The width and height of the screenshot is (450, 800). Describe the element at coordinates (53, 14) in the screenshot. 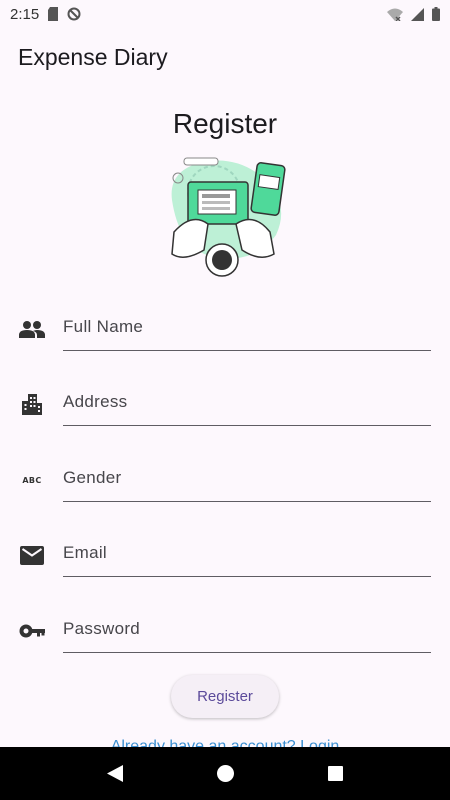

I see `sd-card-icon` at that location.